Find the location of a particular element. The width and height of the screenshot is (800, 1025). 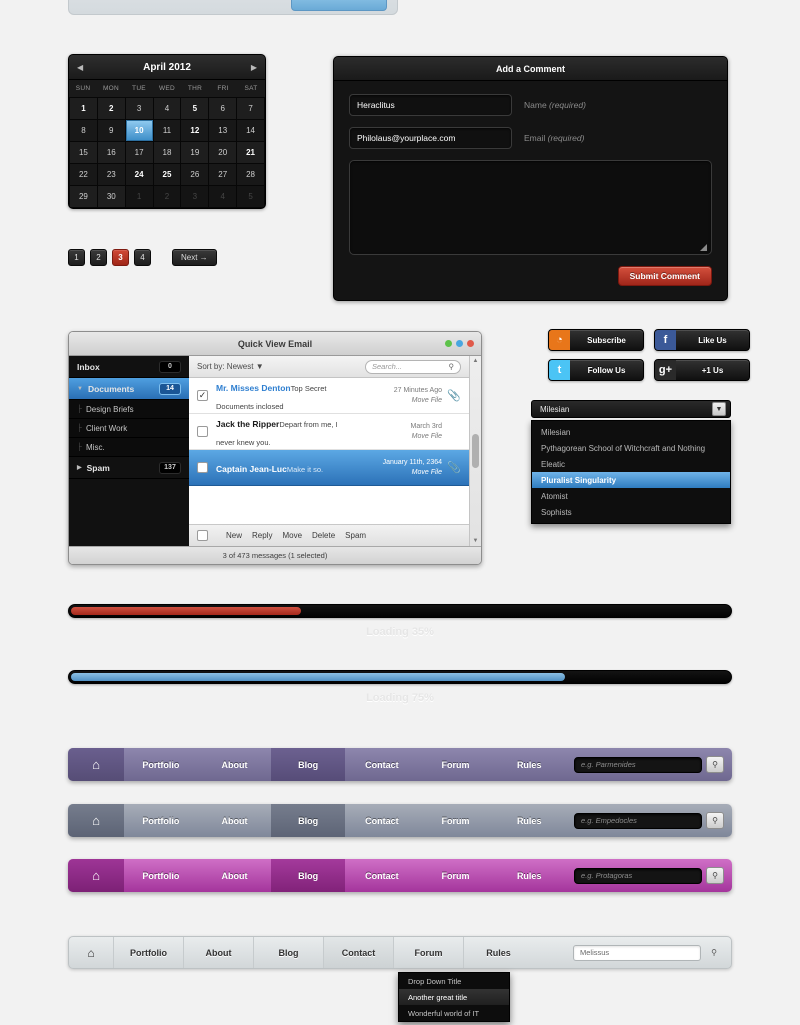

calendar-day: 27 is located at coordinates (223, 174).